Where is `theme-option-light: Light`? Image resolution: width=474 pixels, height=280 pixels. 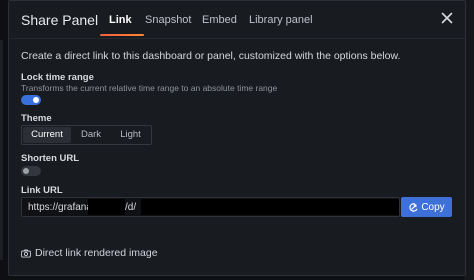
theme-option-light: Light is located at coordinates (130, 135).